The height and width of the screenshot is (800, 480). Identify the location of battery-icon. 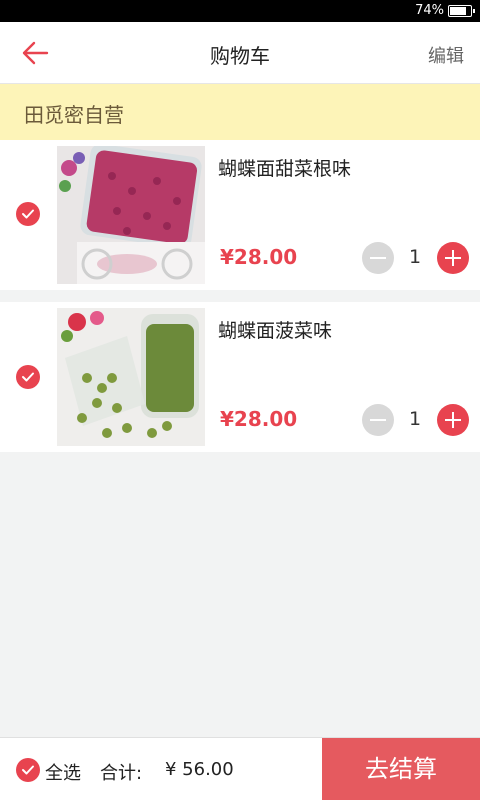
(461, 11).